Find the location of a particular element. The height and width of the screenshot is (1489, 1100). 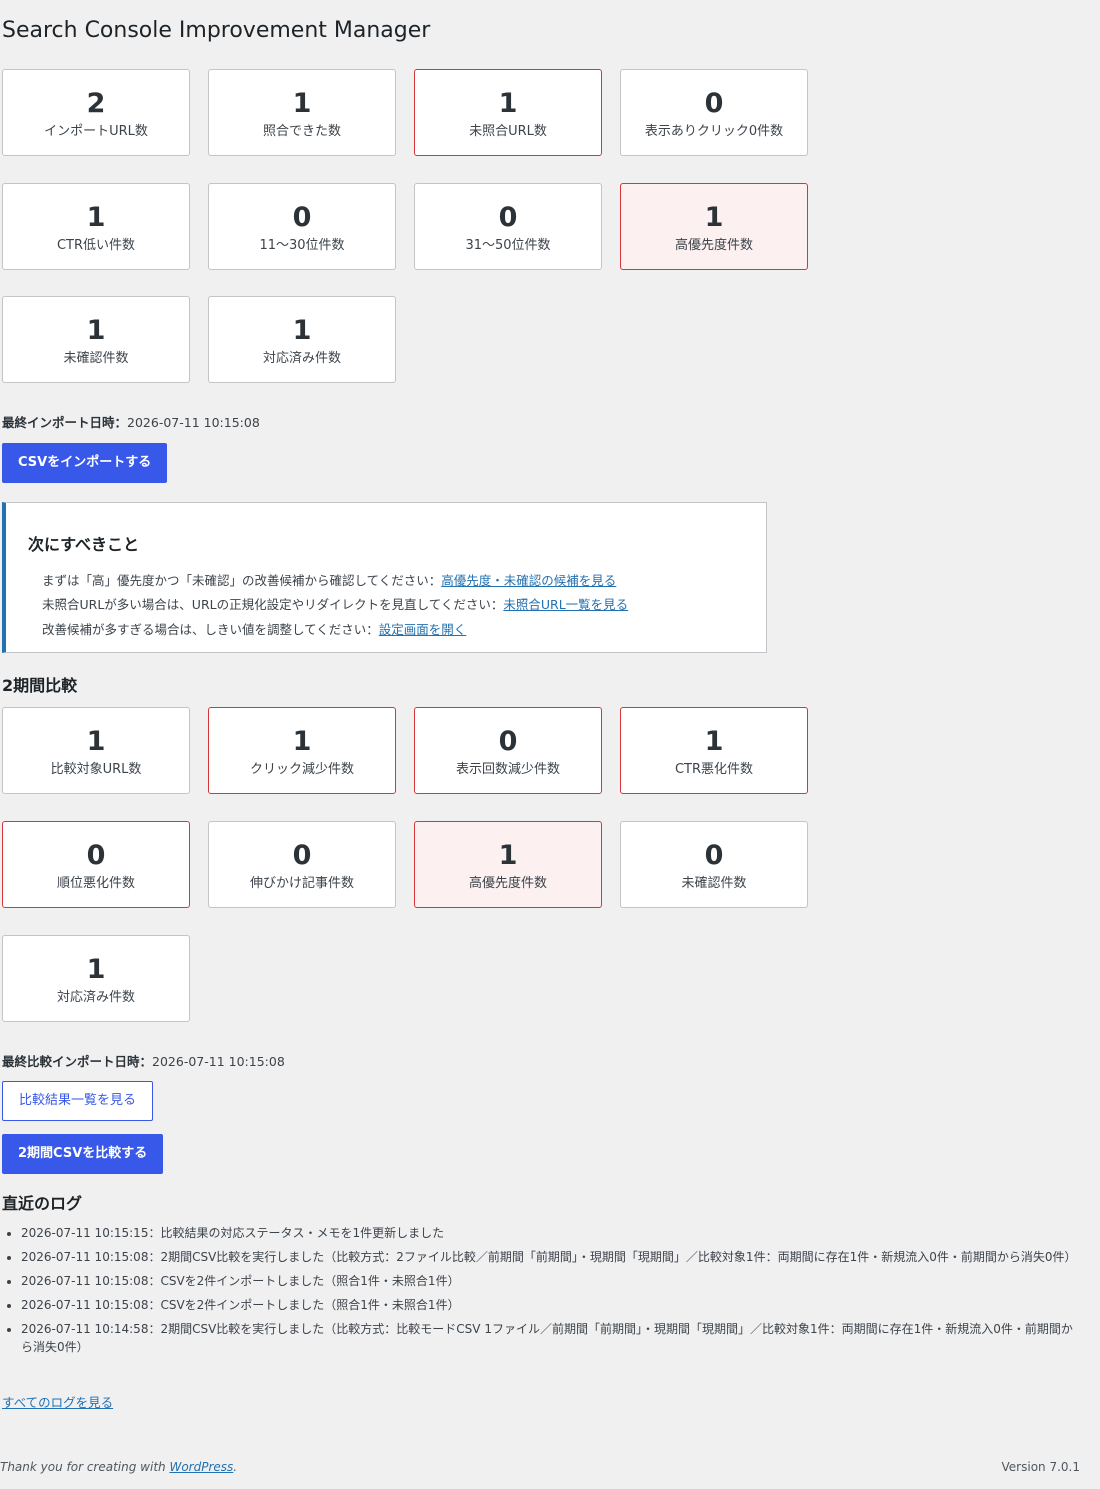

stat-card: 1 CTR悪化件数 is located at coordinates (714, 750).